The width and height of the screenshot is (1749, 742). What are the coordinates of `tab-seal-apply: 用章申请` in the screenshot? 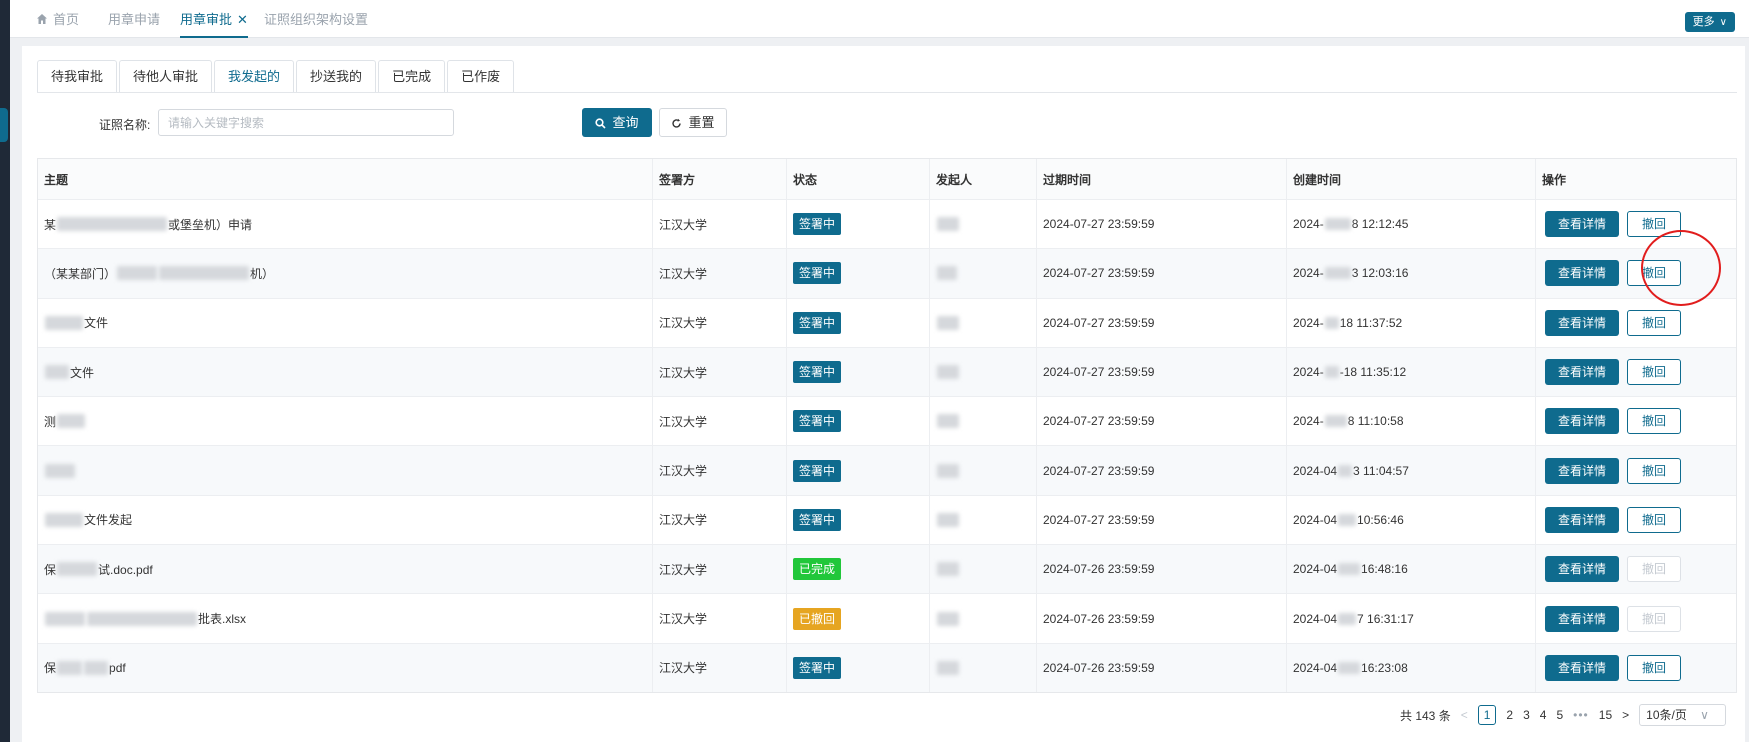 It's located at (134, 19).